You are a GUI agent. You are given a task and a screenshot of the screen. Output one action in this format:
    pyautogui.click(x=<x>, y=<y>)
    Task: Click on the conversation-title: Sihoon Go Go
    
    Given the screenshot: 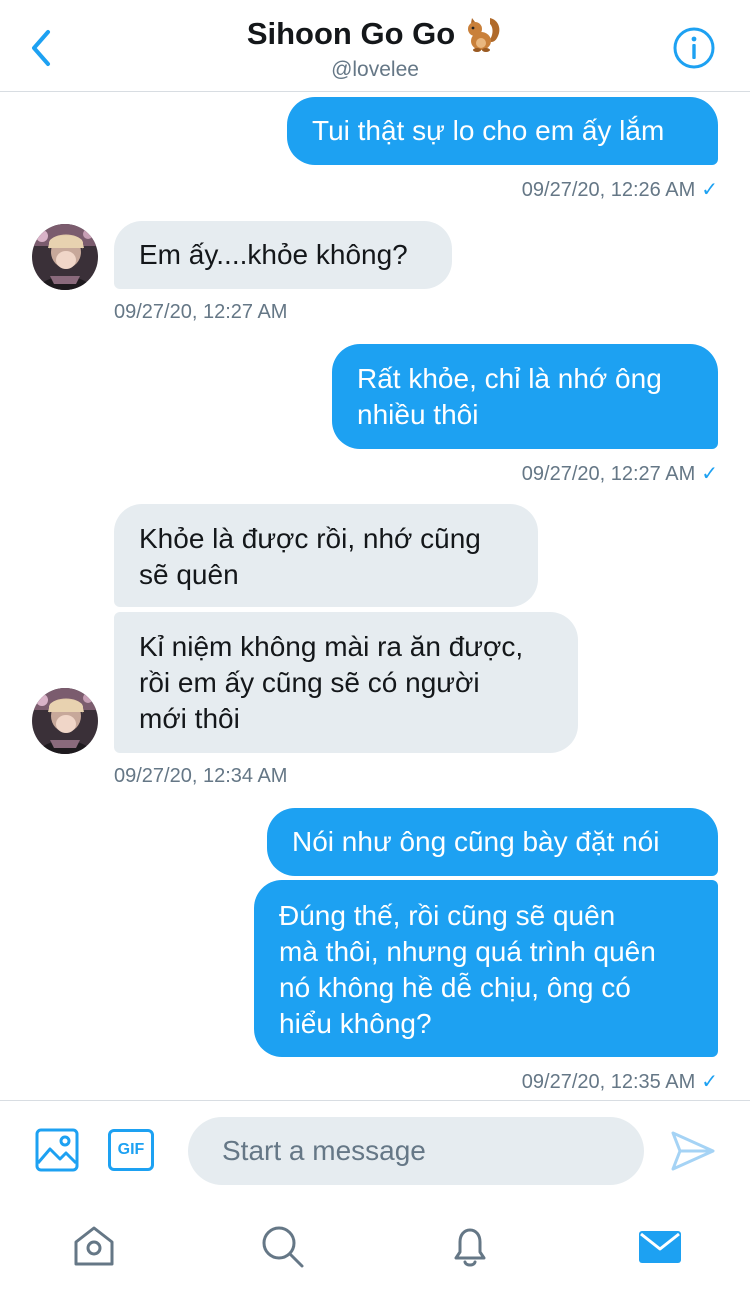 What is the action you would take?
    pyautogui.click(x=375, y=34)
    